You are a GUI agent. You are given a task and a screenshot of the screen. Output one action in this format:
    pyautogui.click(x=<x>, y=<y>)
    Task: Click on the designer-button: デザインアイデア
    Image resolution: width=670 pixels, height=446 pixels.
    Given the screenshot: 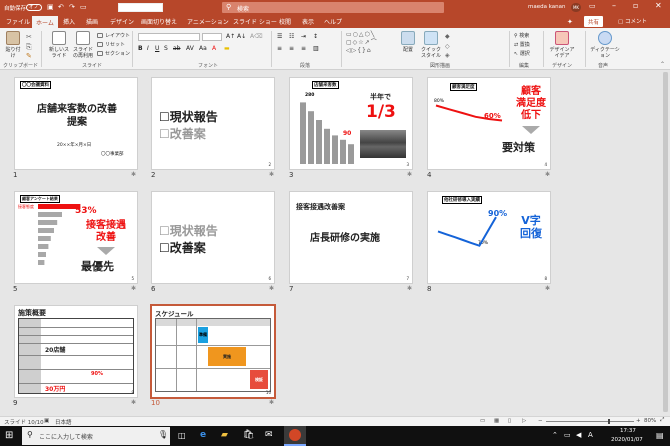 What is the action you would take?
    pyautogui.click(x=562, y=45)
    